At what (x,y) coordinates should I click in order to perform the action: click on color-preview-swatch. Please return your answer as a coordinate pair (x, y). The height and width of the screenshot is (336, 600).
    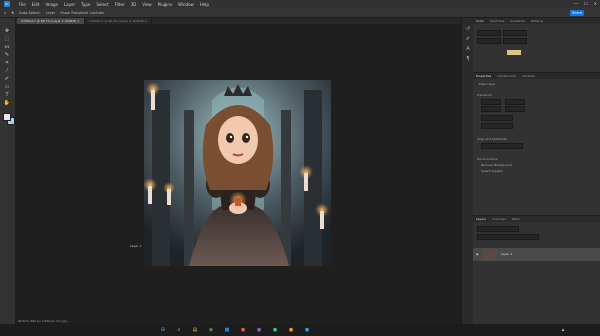
    Looking at the image, I should click on (514, 52).